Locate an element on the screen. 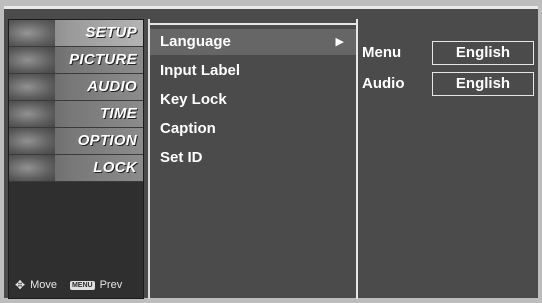 This screenshot has width=542, height=303. menu-language-label: Menu is located at coordinates (382, 52).